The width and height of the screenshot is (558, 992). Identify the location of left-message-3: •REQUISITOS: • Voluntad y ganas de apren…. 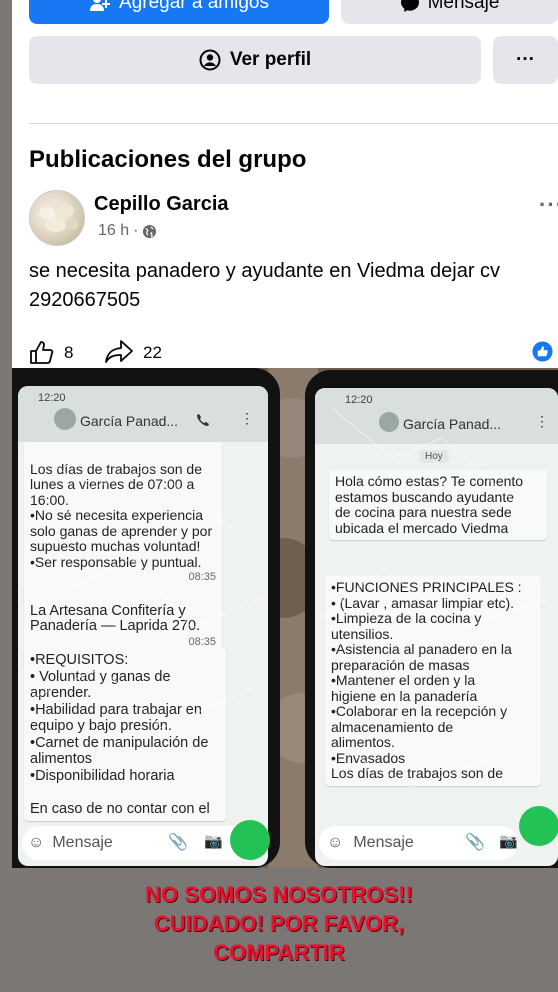
(125, 734).